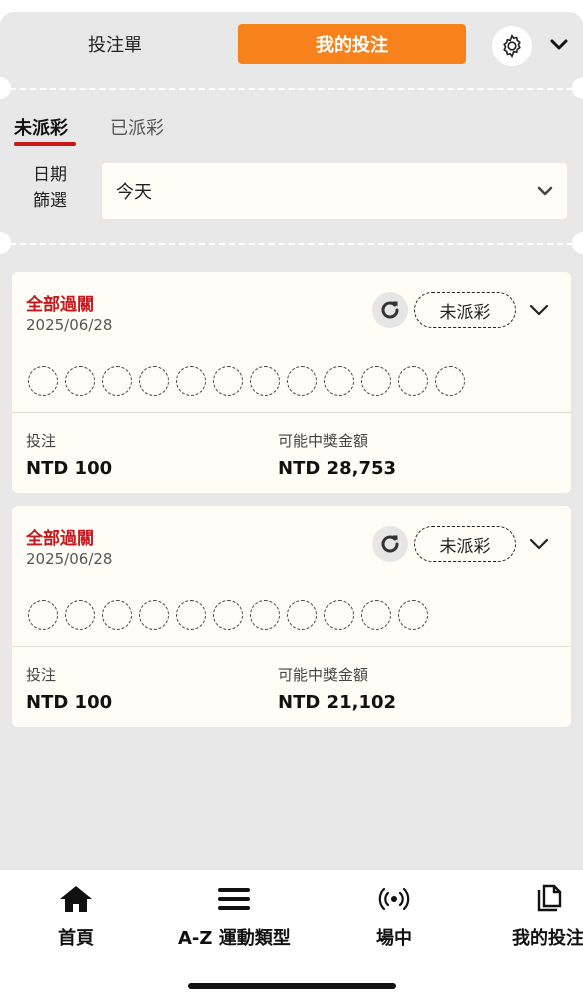 The height and width of the screenshot is (1000, 583). I want to click on gear-icon, so click(512, 46).